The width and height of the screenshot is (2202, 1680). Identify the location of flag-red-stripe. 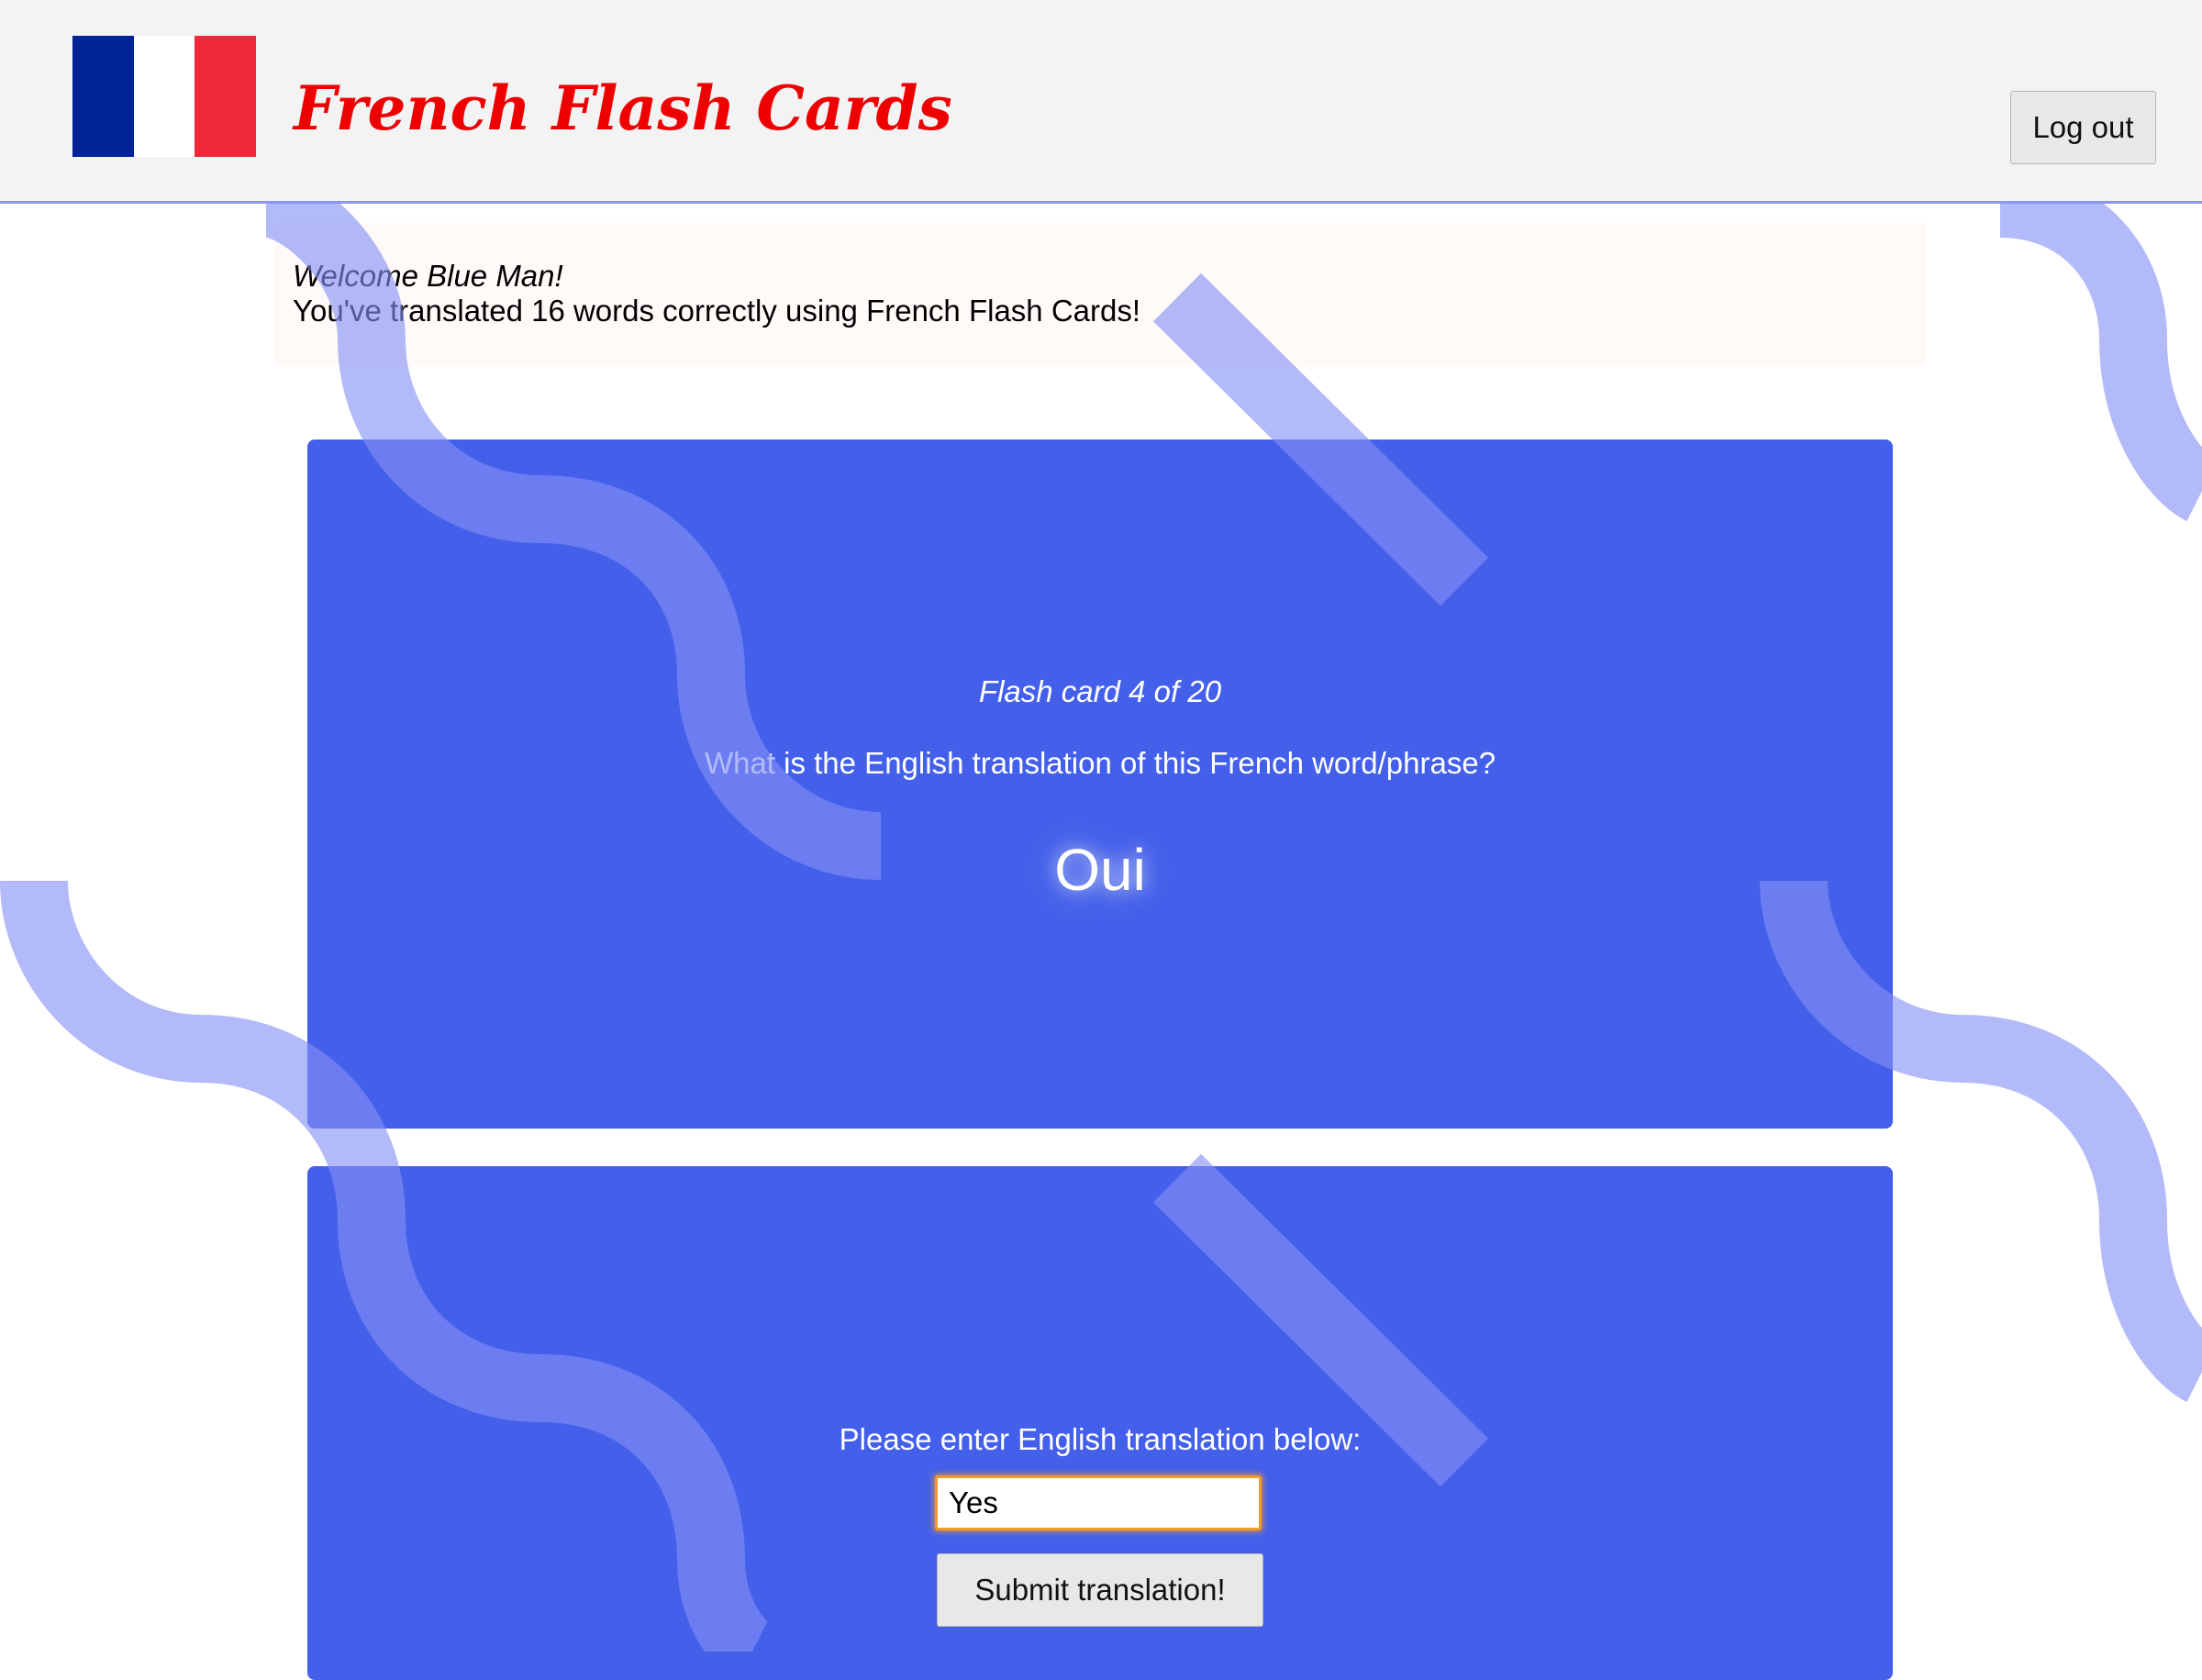
(226, 96).